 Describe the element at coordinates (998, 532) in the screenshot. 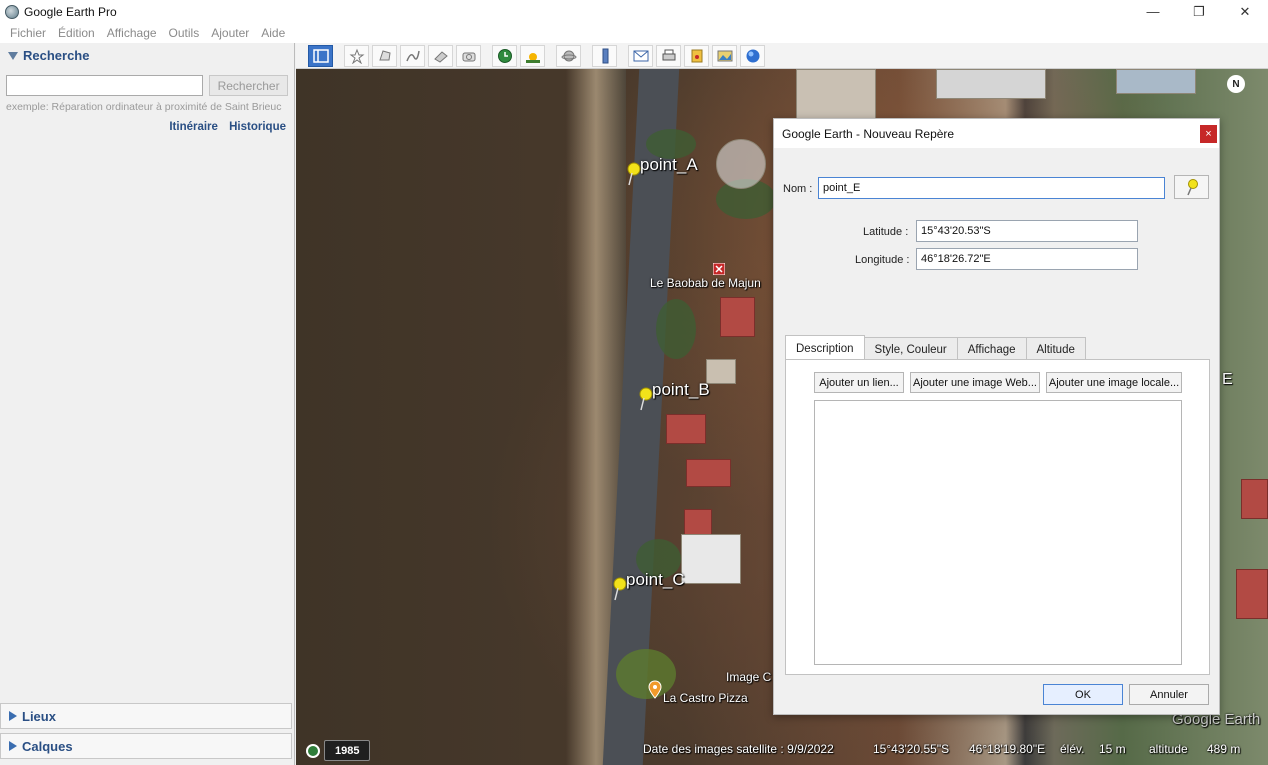

I see `description-textarea` at that location.